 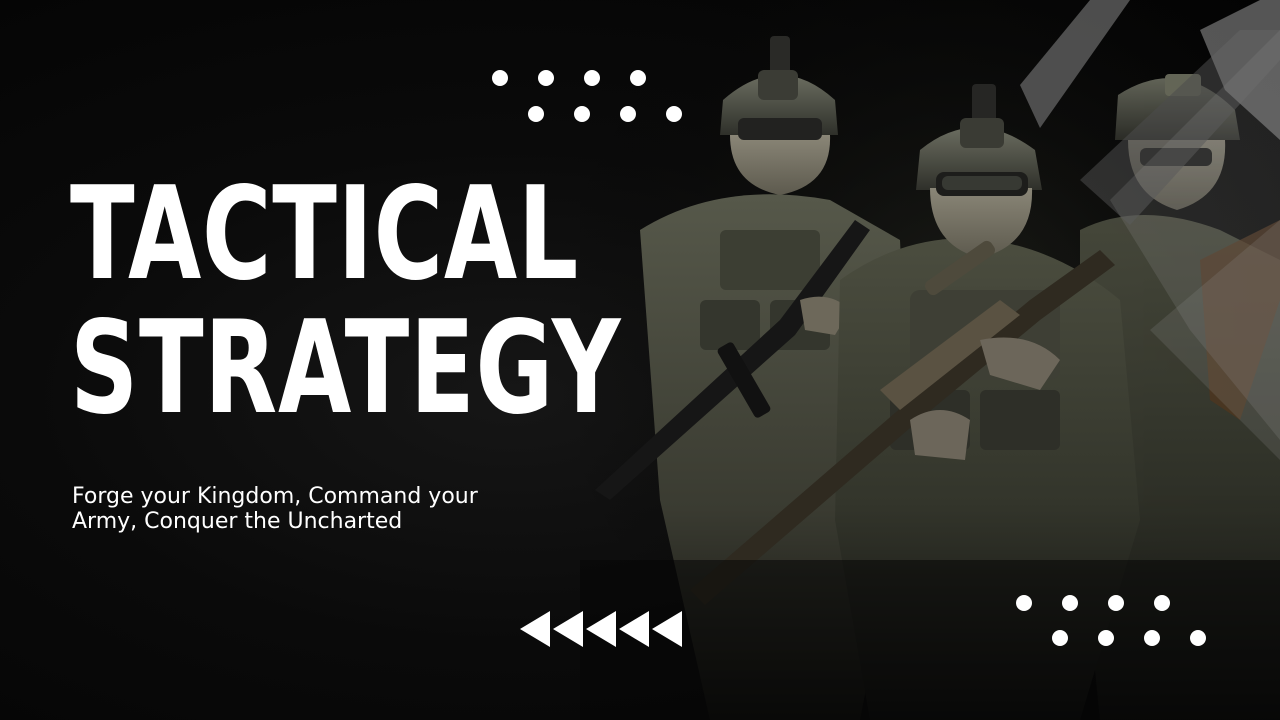 I want to click on title-line-1: TACTICAL, so click(x=325, y=234).